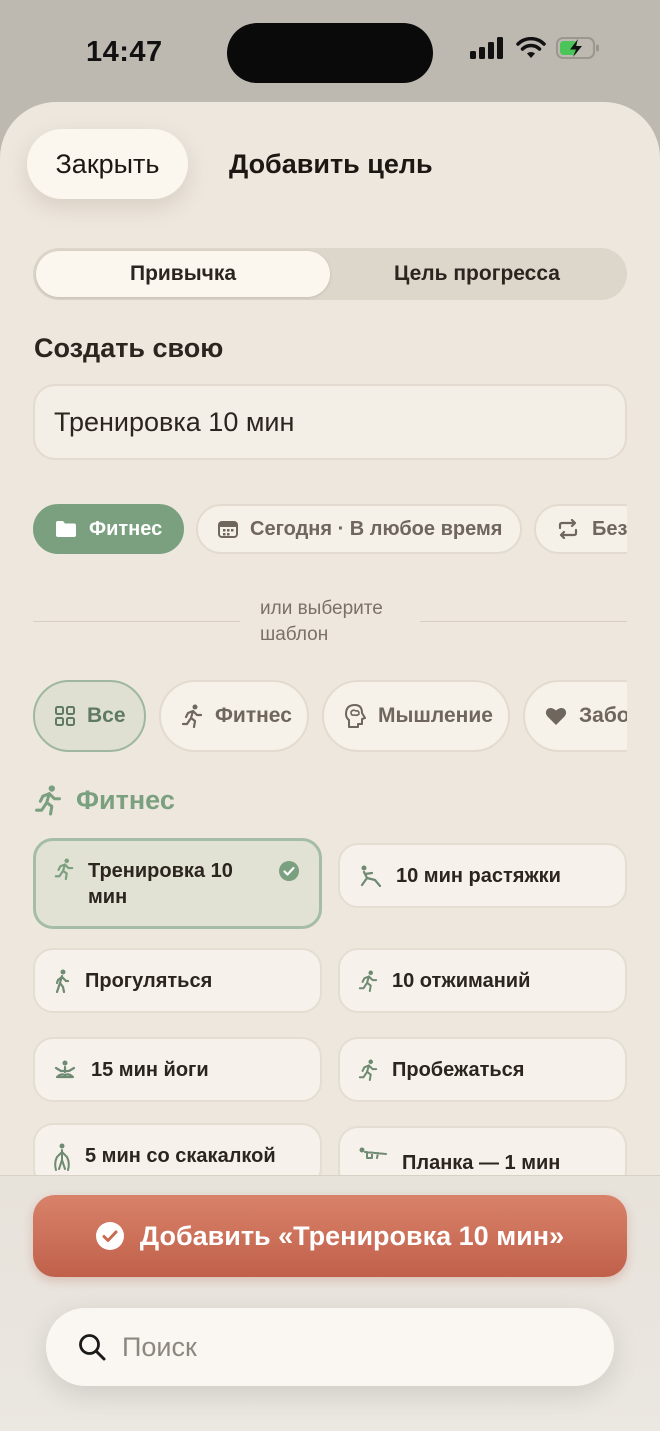 This screenshot has width=660, height=1431. I want to click on brain-head-icon, so click(355, 716).